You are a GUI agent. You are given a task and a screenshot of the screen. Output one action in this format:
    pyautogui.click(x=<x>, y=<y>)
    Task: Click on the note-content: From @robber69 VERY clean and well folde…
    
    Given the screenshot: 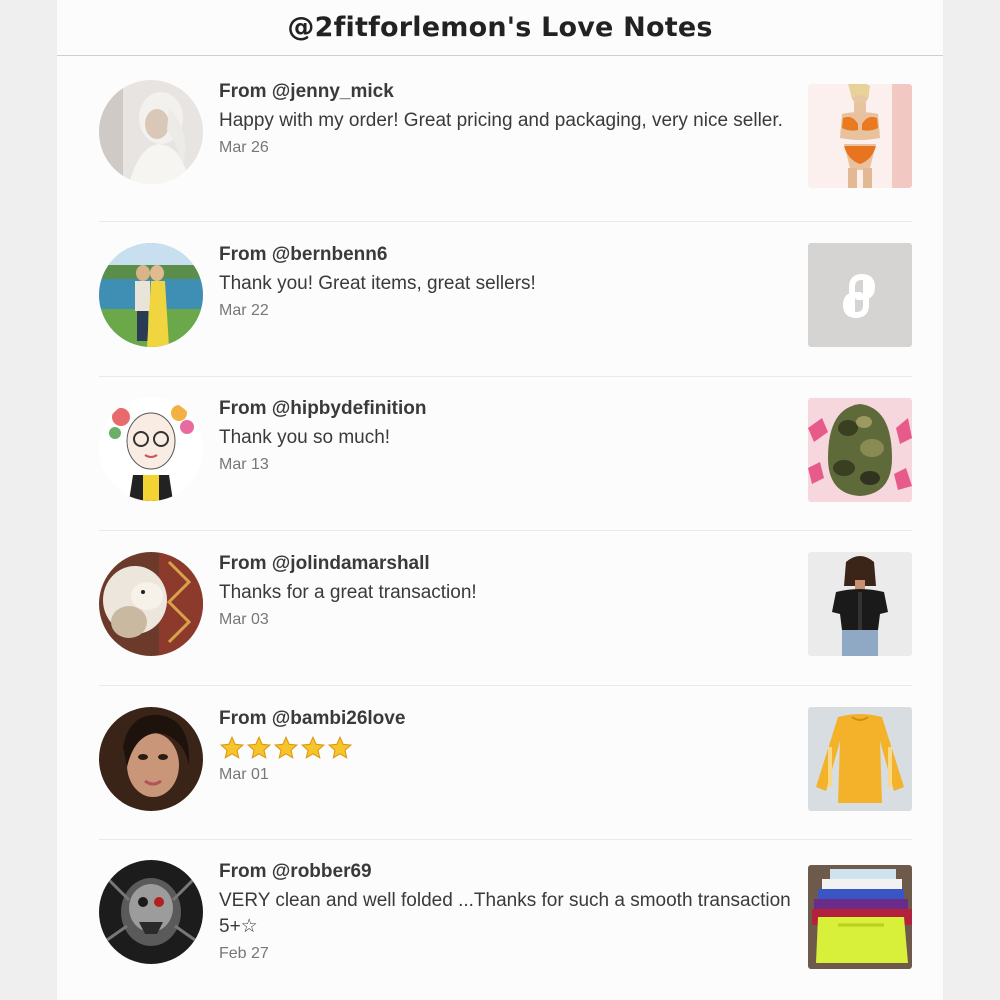 What is the action you would take?
    pyautogui.click(x=505, y=912)
    